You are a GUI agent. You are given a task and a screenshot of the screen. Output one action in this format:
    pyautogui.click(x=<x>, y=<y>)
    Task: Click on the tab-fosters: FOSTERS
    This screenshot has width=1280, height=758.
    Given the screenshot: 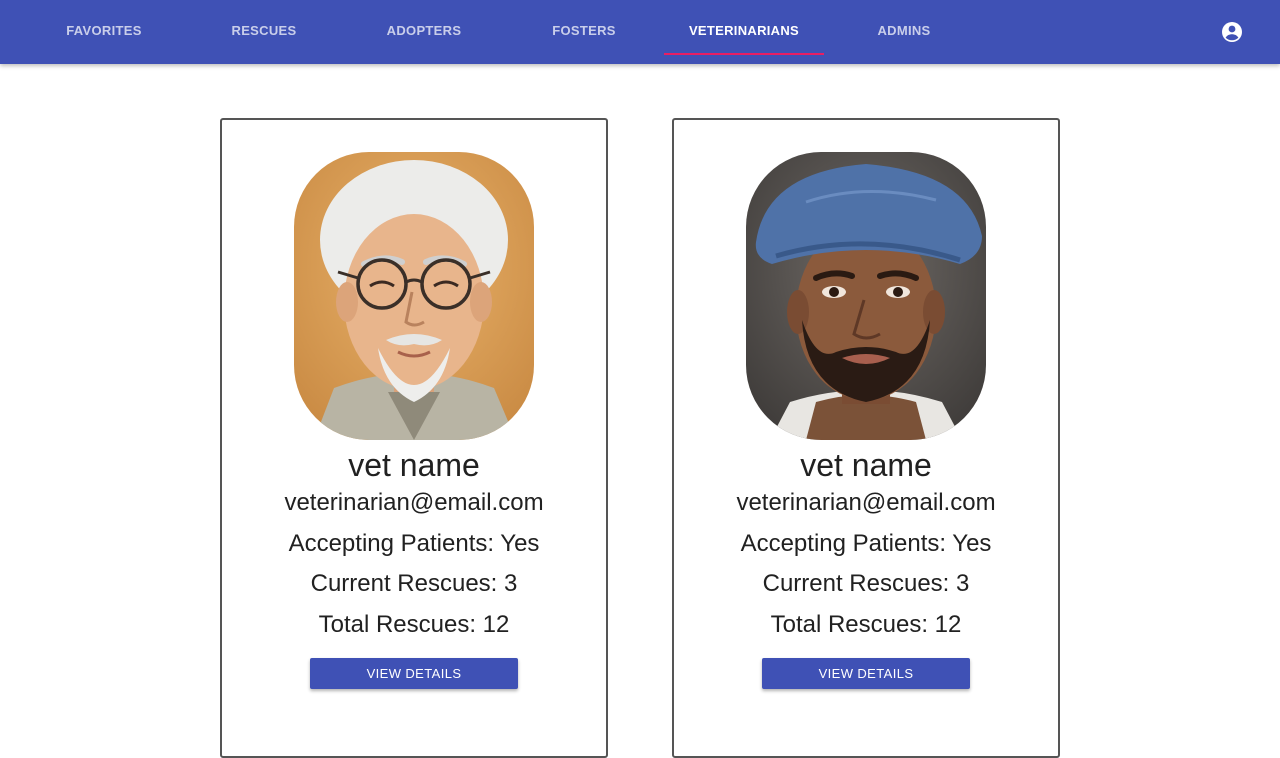 What is the action you would take?
    pyautogui.click(x=584, y=32)
    